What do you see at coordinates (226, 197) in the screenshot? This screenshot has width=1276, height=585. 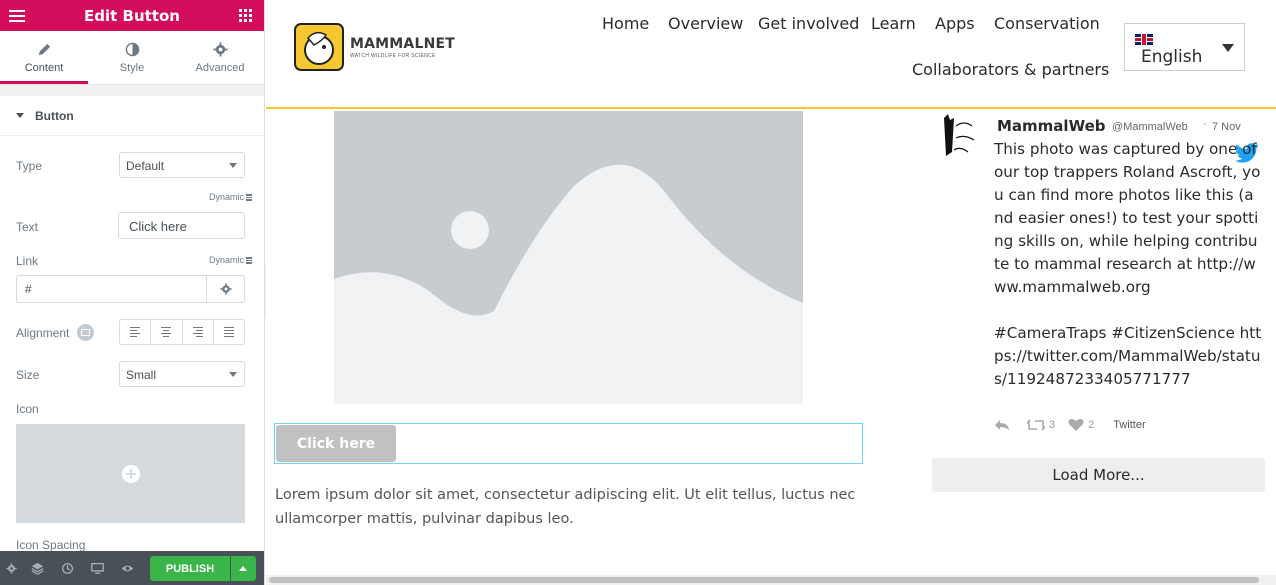 I see `dynamic-tag-text: Dynamic` at bounding box center [226, 197].